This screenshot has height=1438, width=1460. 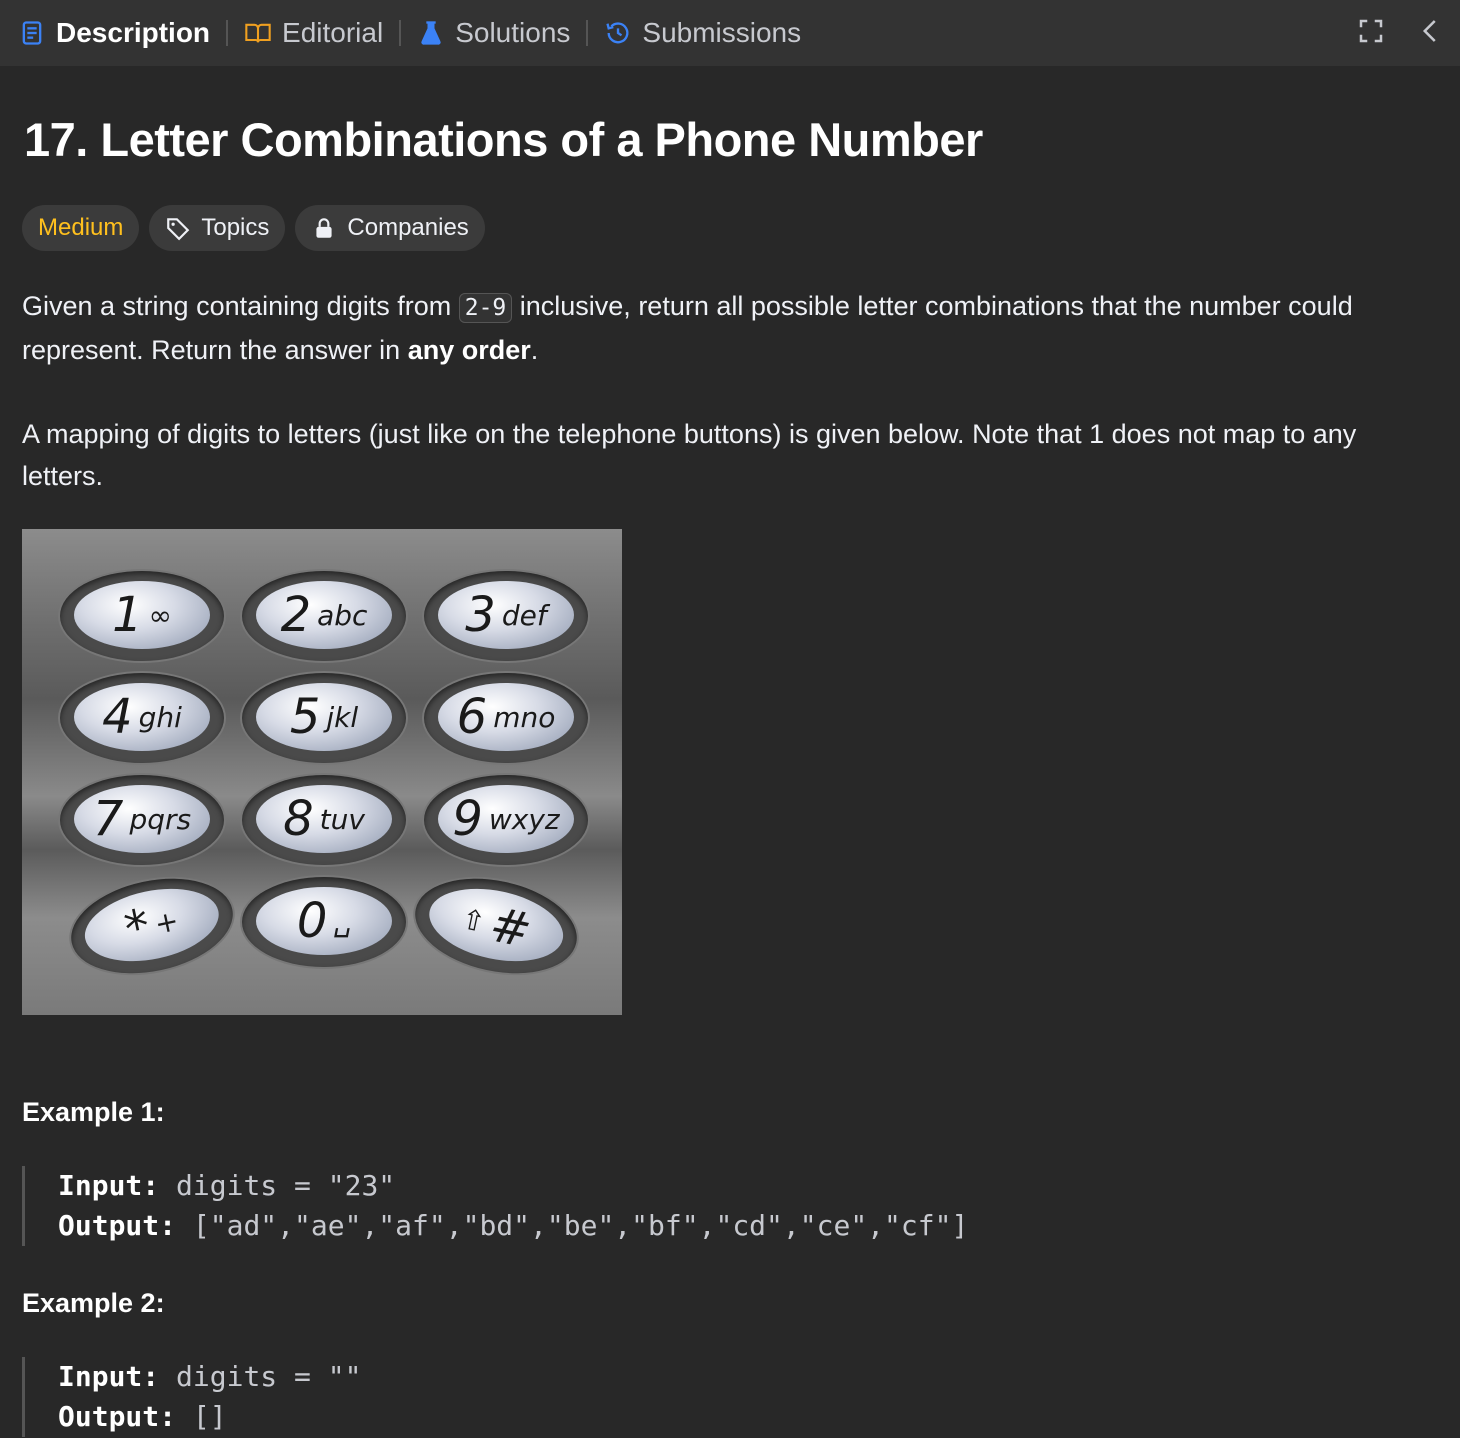 What do you see at coordinates (160, 717) in the screenshot?
I see `key-letters: ghi` at bounding box center [160, 717].